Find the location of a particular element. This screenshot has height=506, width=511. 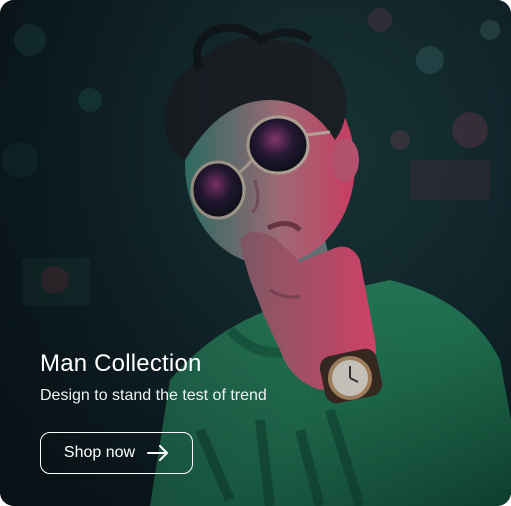

shop-now-button: Shop now is located at coordinates (116, 453).